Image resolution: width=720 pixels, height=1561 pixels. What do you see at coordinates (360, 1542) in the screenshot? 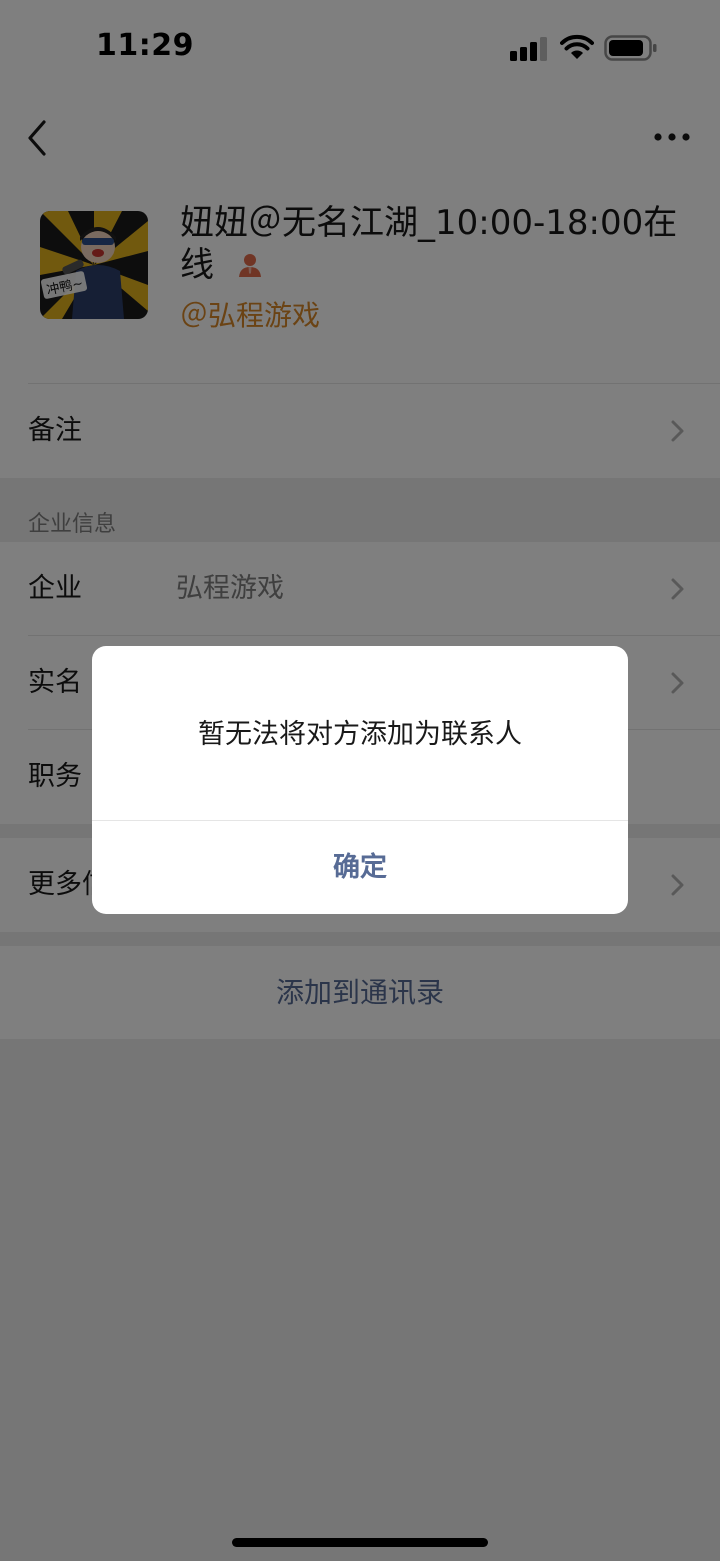
I see `home-indicator` at bounding box center [360, 1542].